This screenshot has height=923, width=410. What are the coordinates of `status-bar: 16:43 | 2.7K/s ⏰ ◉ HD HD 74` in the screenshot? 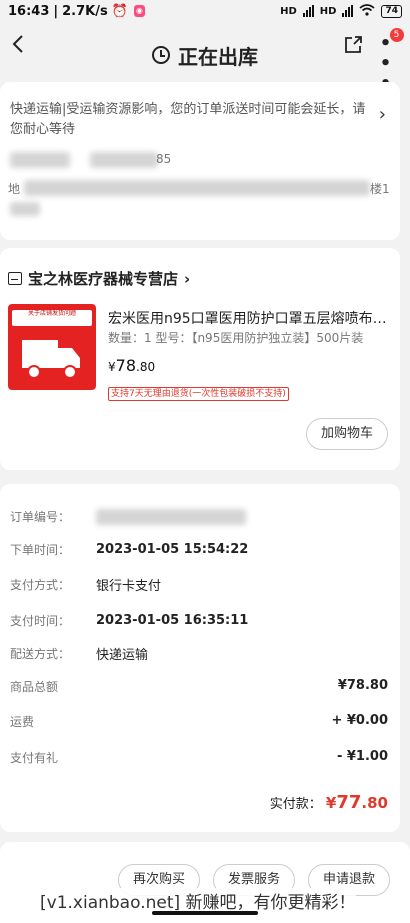 It's located at (205, 11).